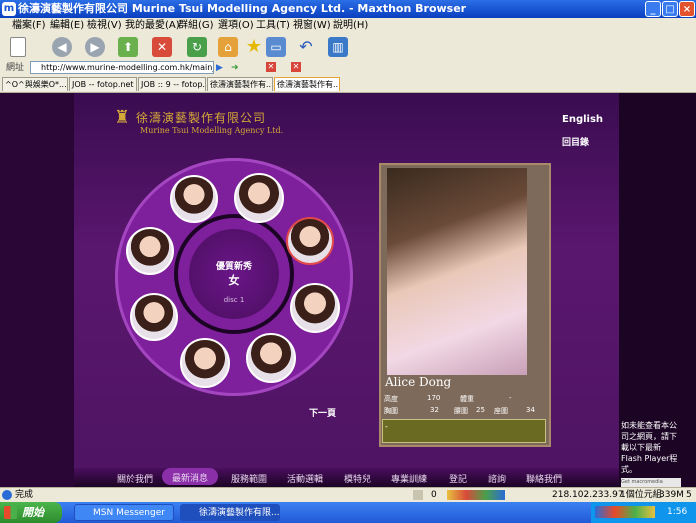  I want to click on stat-bust-value: 32, so click(434, 410).